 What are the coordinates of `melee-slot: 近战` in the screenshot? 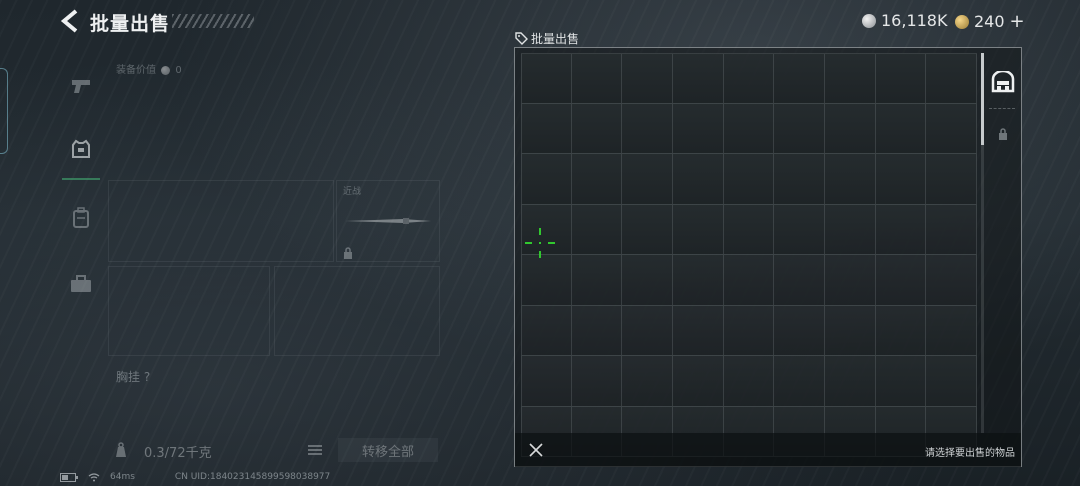 It's located at (388, 221).